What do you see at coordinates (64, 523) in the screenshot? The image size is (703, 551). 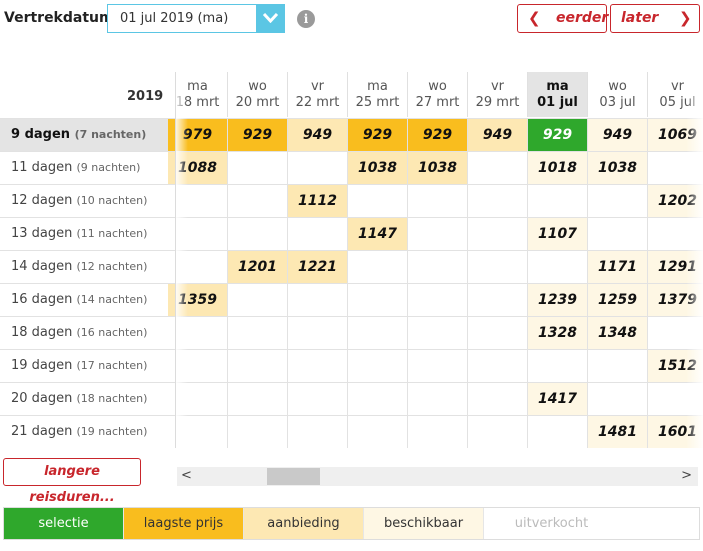 I see `legend-item: selectie` at bounding box center [64, 523].